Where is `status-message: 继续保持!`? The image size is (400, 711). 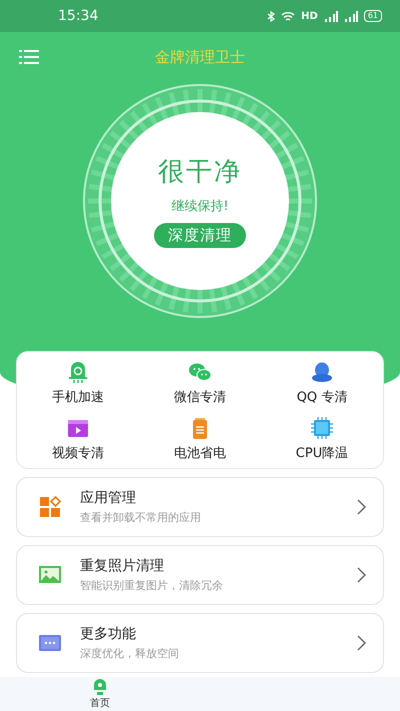
status-message: 继续保持! is located at coordinates (200, 206).